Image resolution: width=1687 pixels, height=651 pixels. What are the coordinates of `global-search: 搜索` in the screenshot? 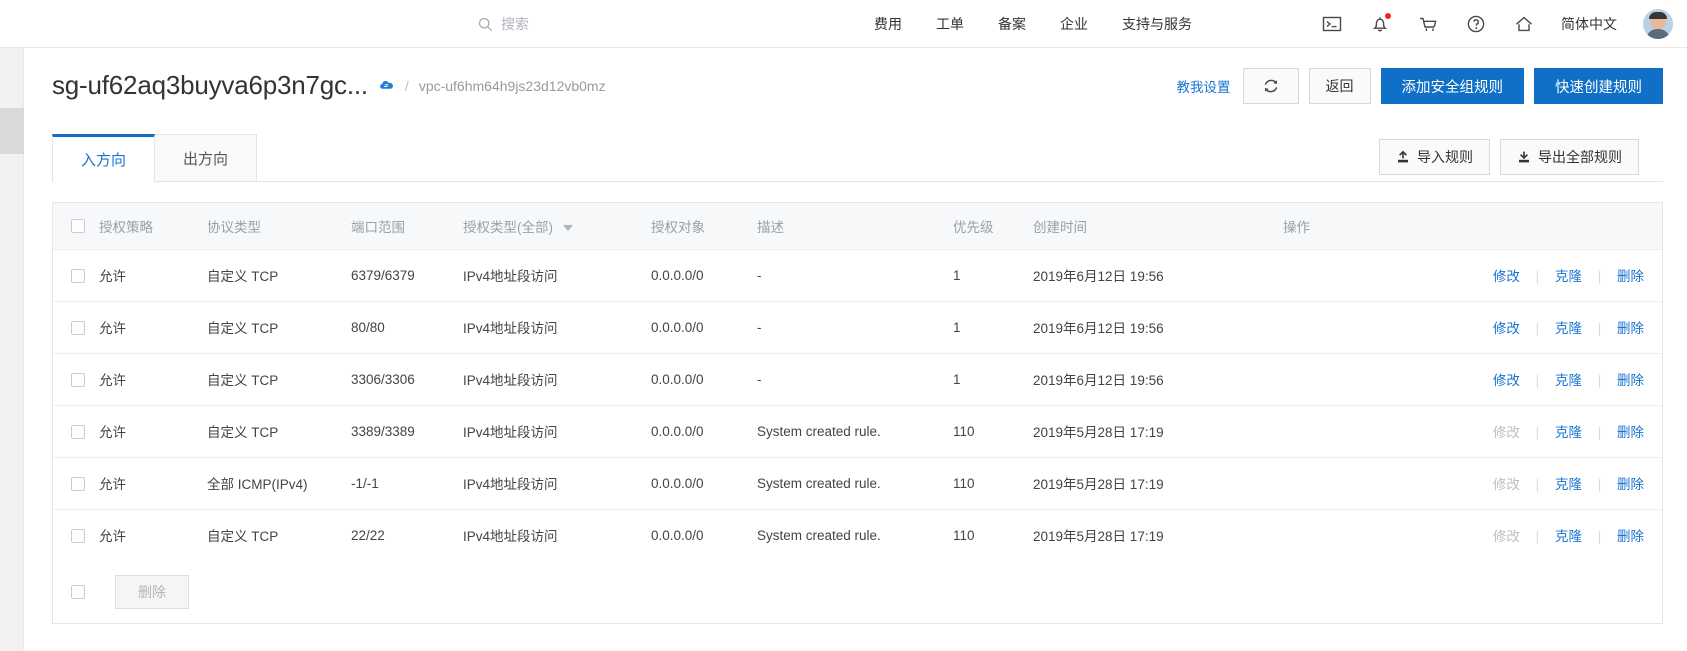 It's located at (503, 24).